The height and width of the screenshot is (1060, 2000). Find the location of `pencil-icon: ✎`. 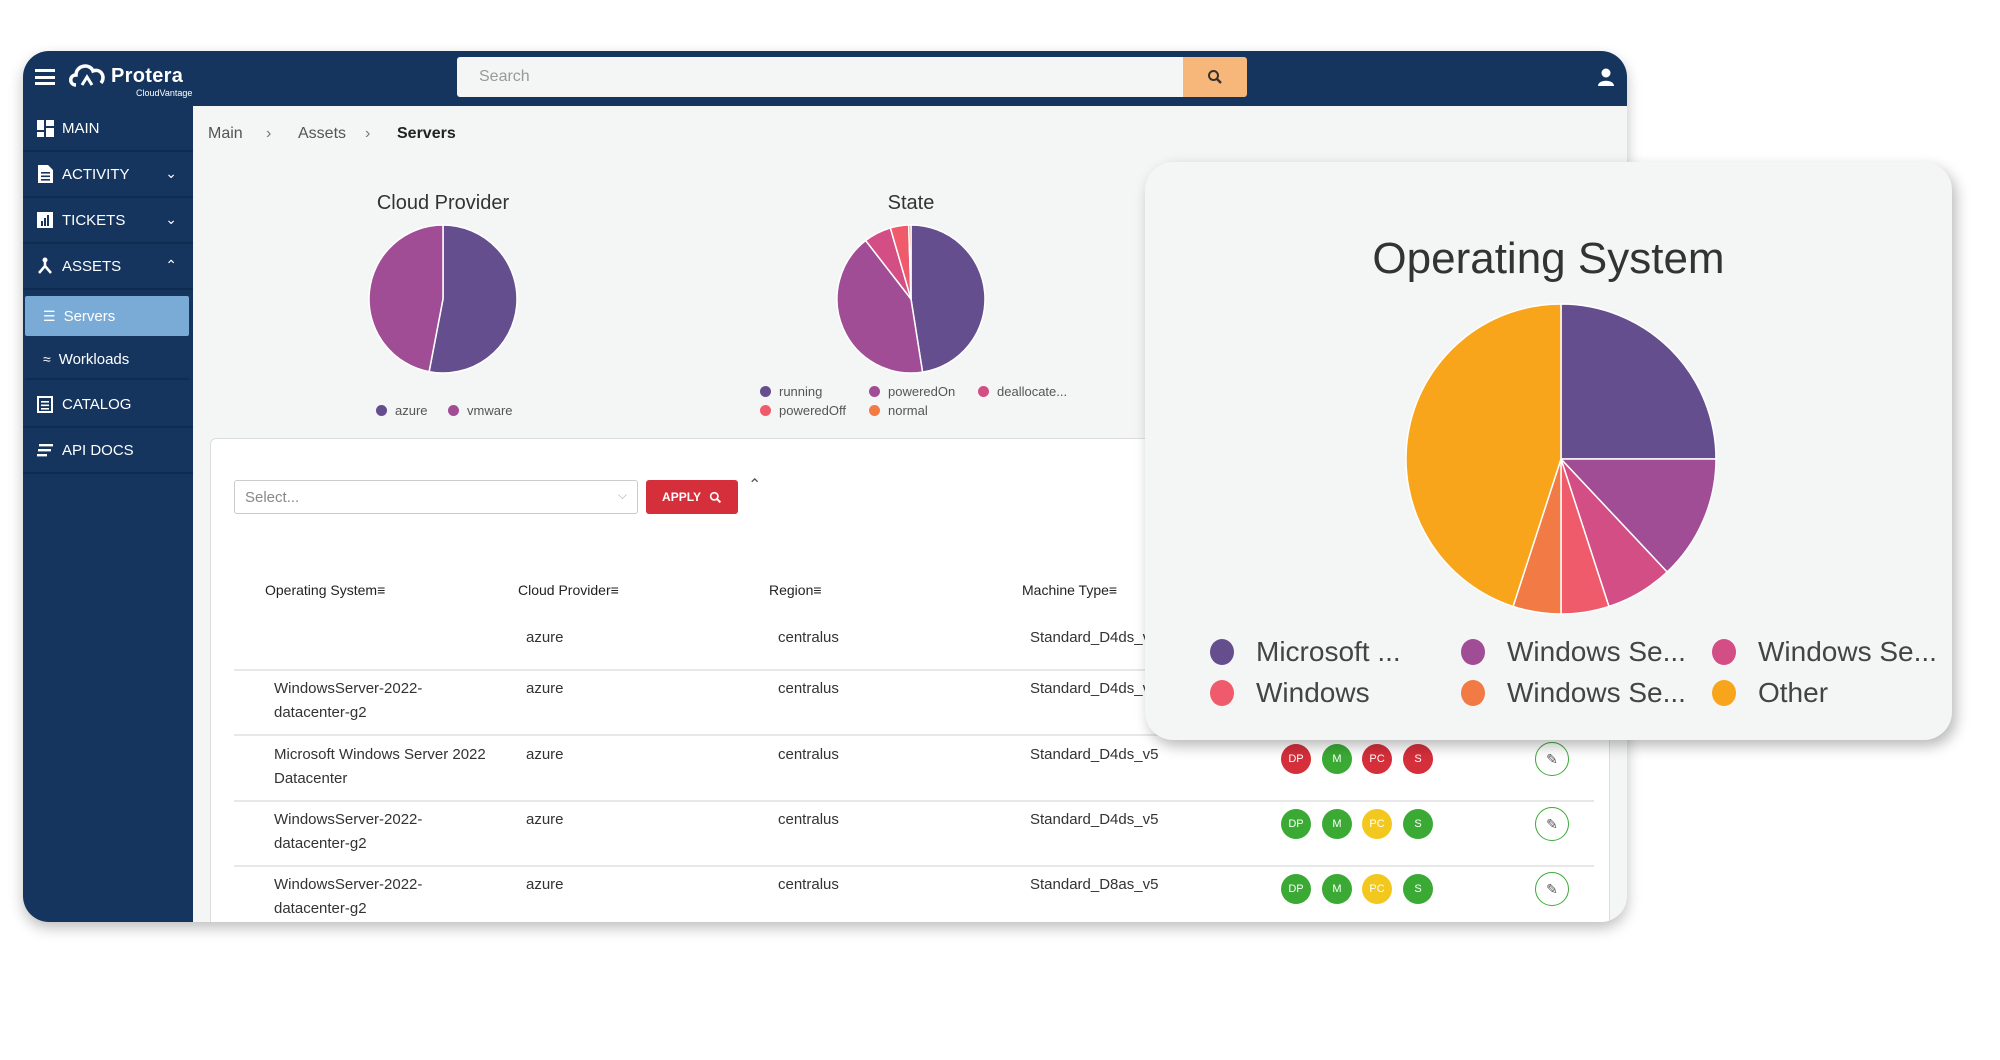

pencil-icon: ✎ is located at coordinates (1552, 823).